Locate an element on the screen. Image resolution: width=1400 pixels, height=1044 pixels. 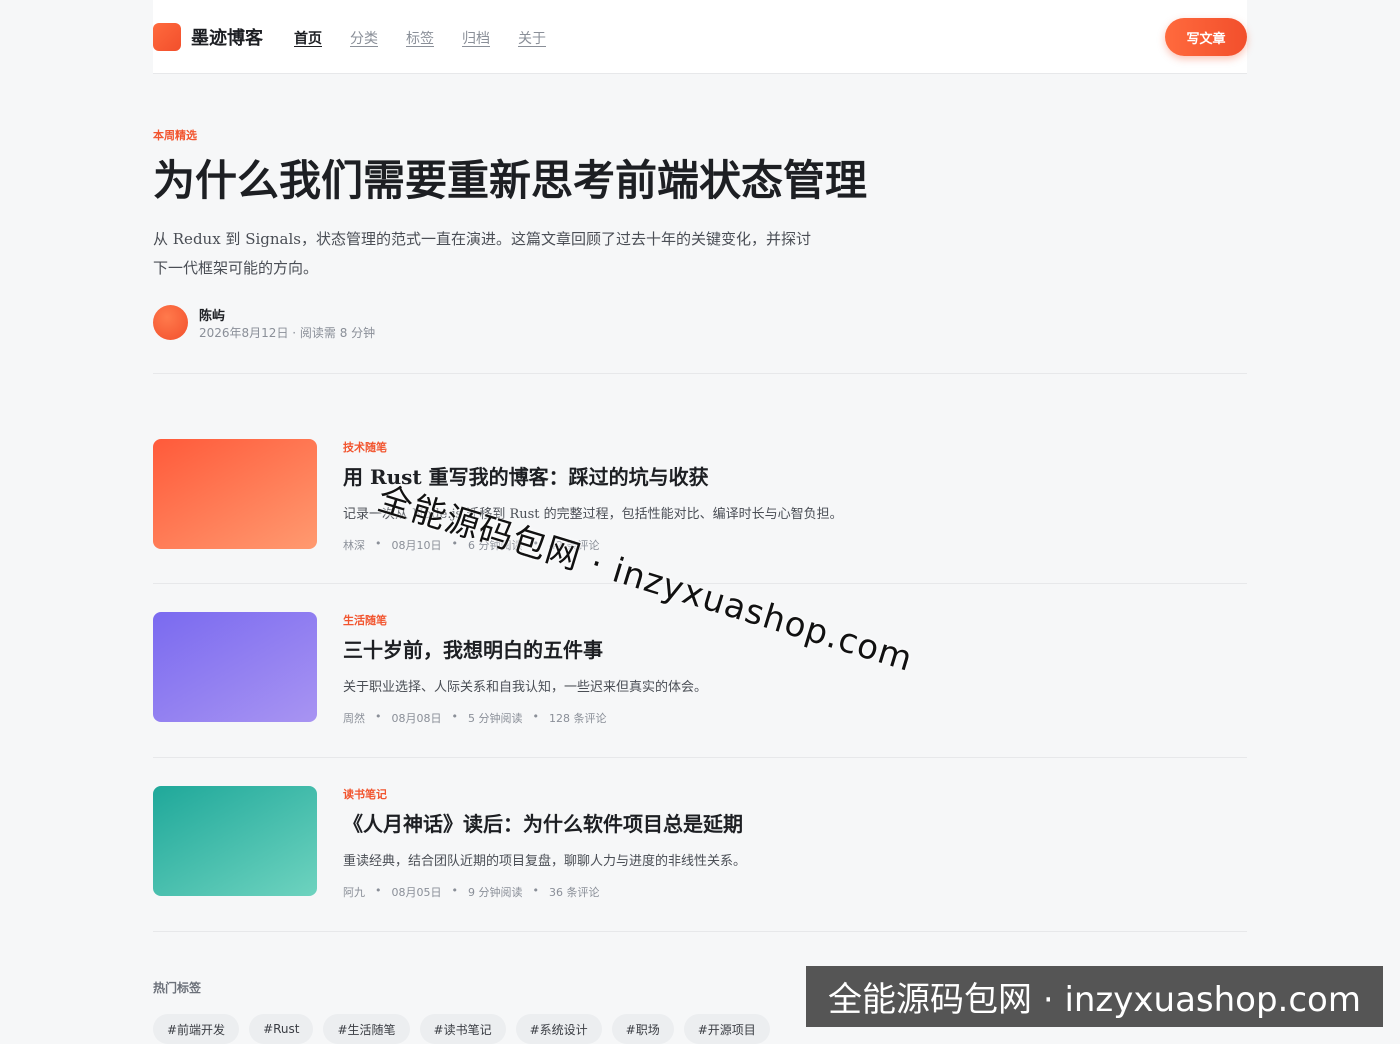
post-excerpt: 关于职业选择、人际关系和自我认知，一些迟来但真实的体会。 is located at coordinates (525, 687).